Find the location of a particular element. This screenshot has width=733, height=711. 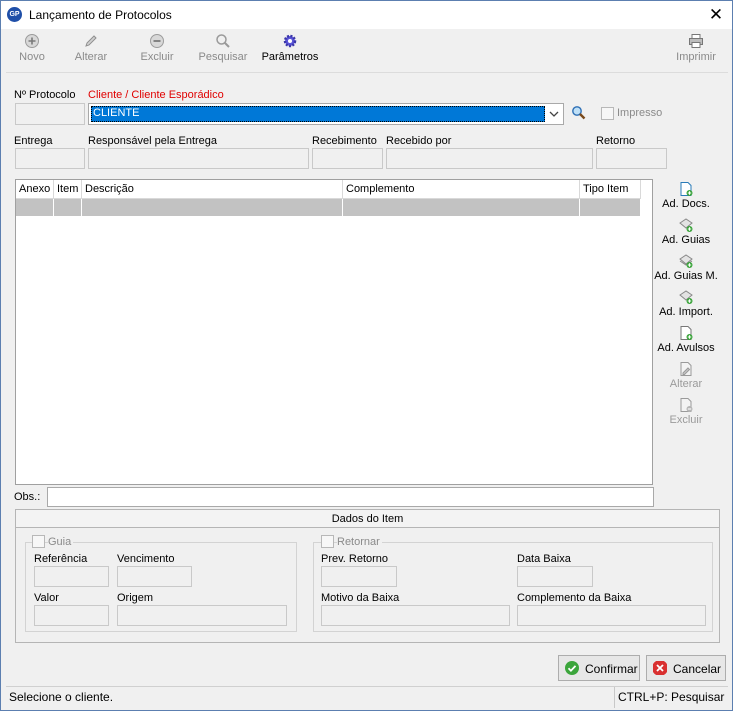

remove-icon is located at coordinates (157, 41).